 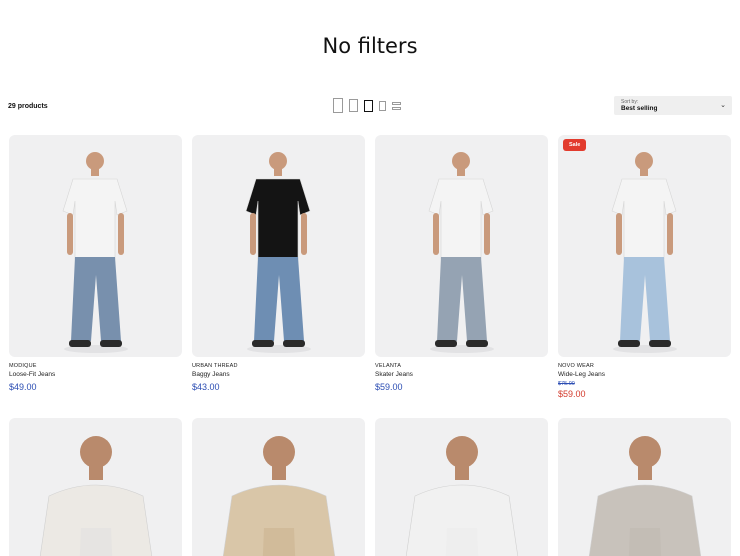 I want to click on product-sale-price: $59.00, so click(x=572, y=394).